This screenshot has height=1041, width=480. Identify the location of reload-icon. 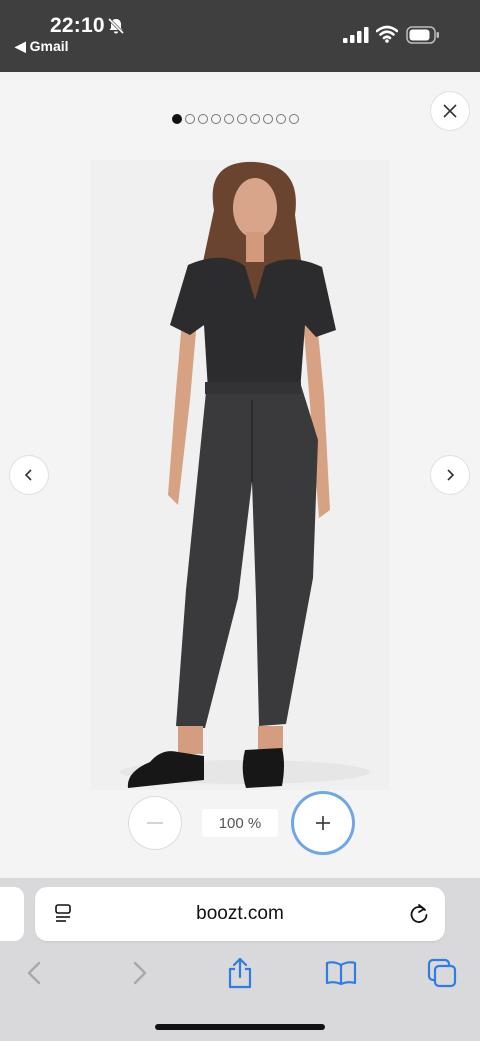
(419, 914).